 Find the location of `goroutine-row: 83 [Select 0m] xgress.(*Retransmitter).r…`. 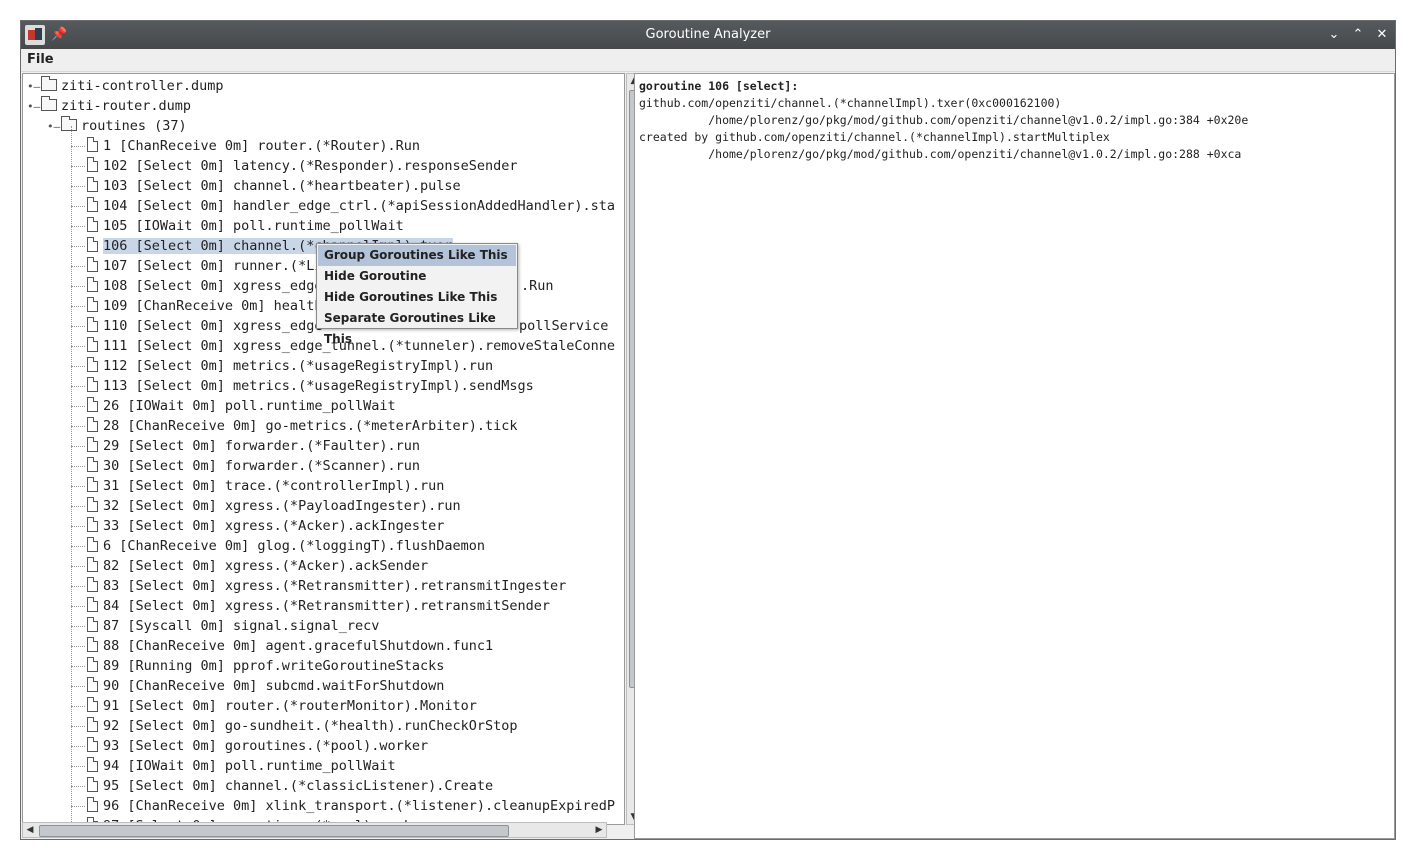

goroutine-row: 83 [Select 0m] xgress.(*Retransmitter).r… is located at coordinates (326, 586).